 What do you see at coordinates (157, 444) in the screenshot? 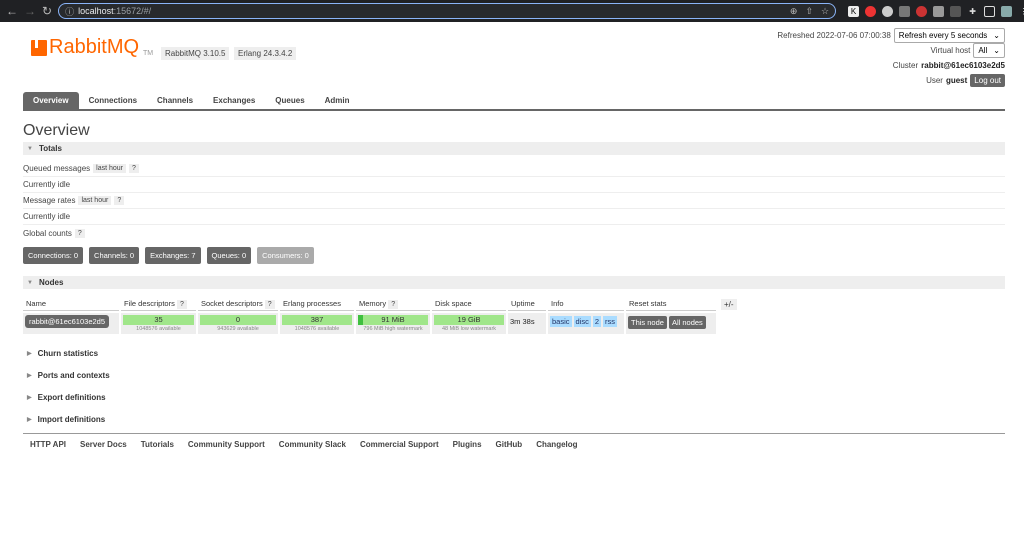
I see `footer-link-tutorials: Tutorials` at bounding box center [157, 444].